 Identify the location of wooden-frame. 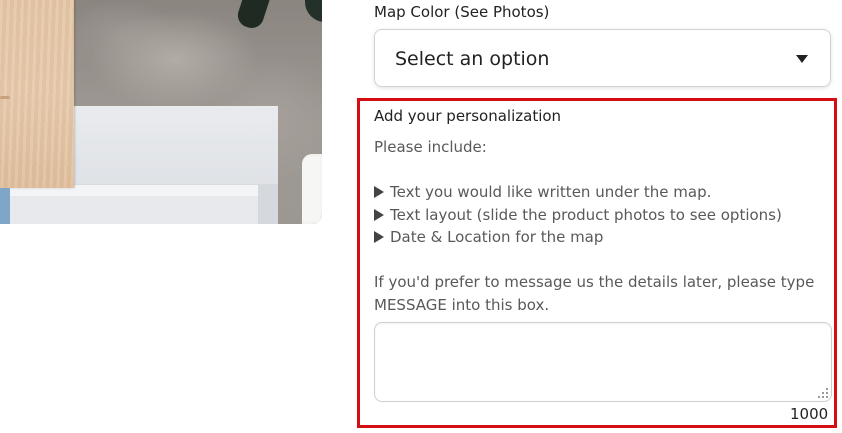
(37, 94).